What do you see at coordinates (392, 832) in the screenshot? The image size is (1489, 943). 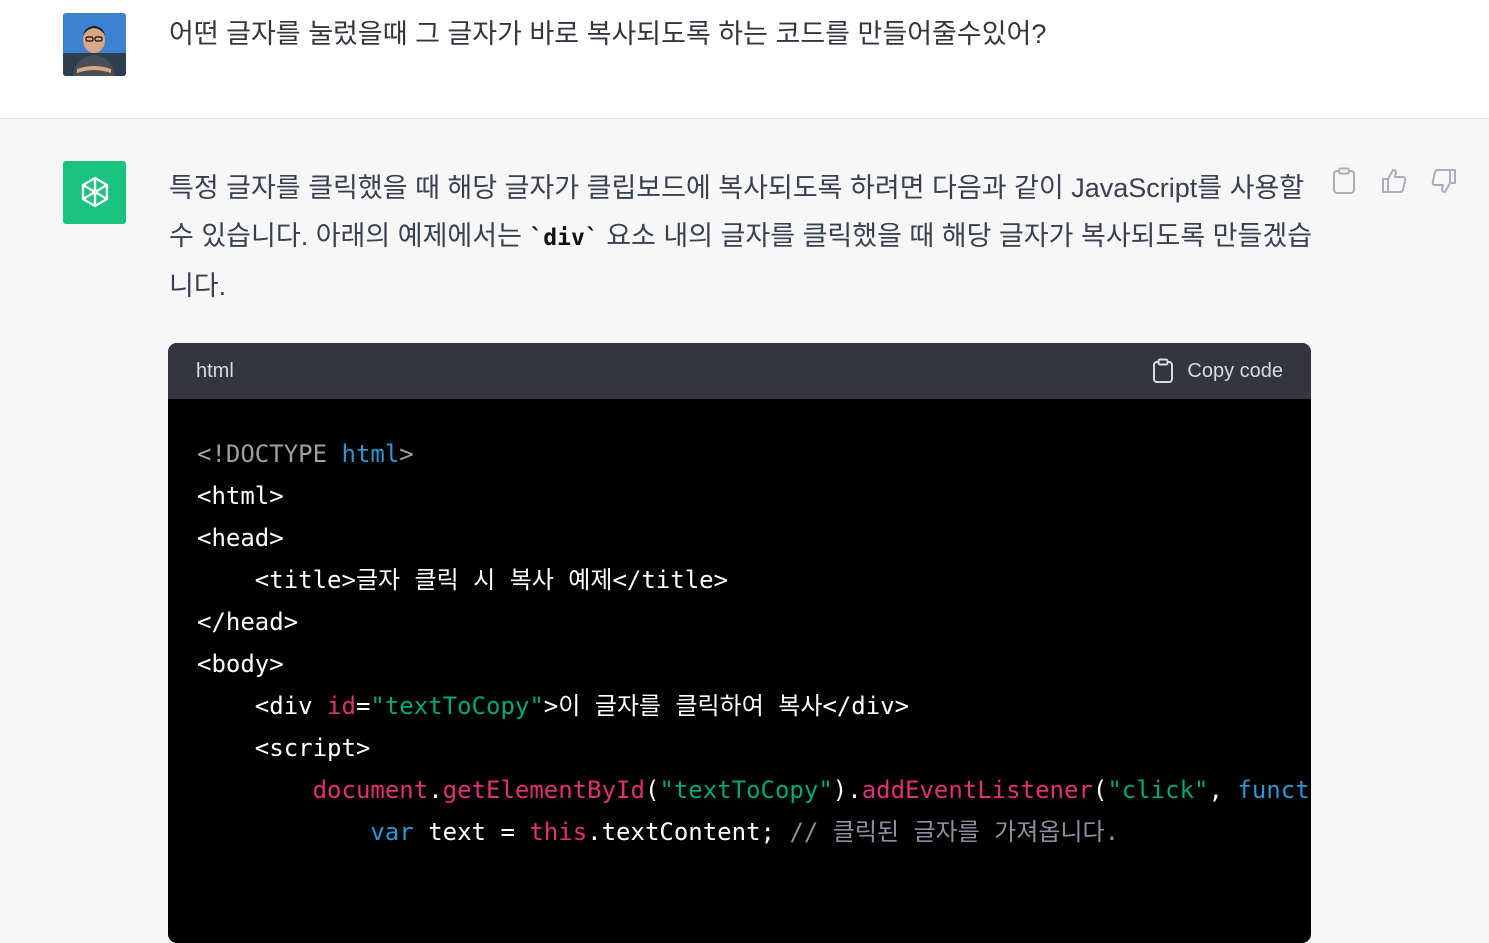 I see `code-token: var` at bounding box center [392, 832].